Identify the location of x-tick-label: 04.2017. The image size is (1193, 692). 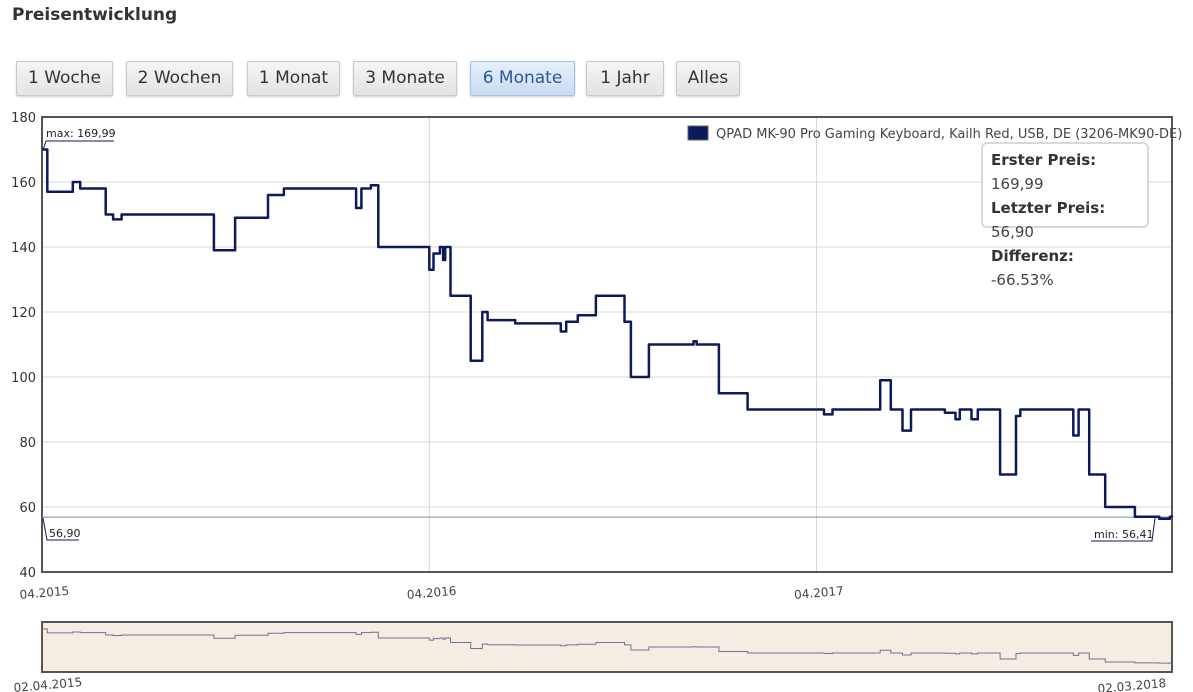
(819, 593).